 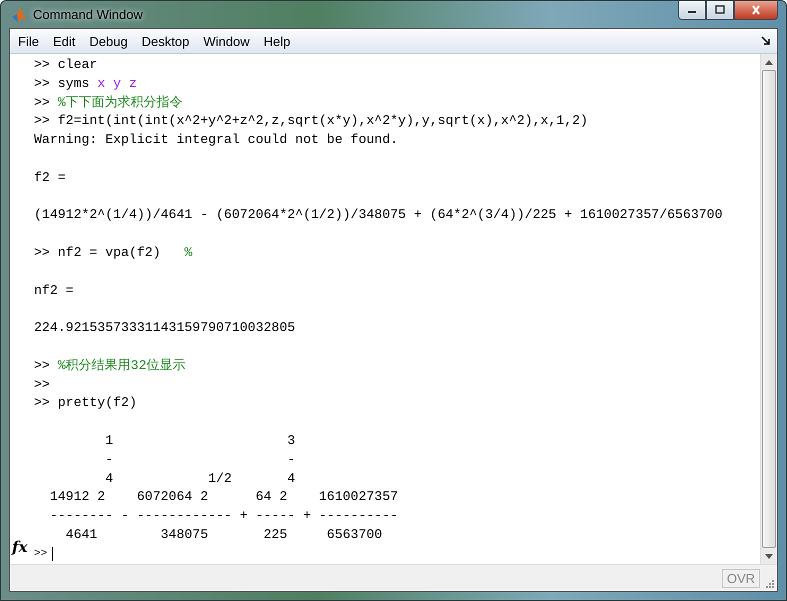 I want to click on undock-arrow-icon, so click(x=766, y=41).